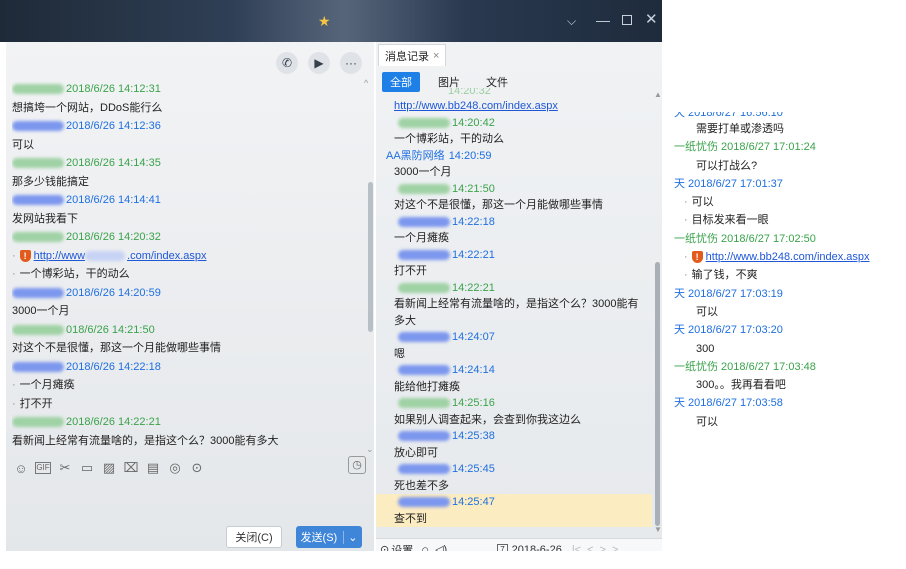 The image size is (906, 569). I want to click on warning-shield-icon: !, so click(697, 257).